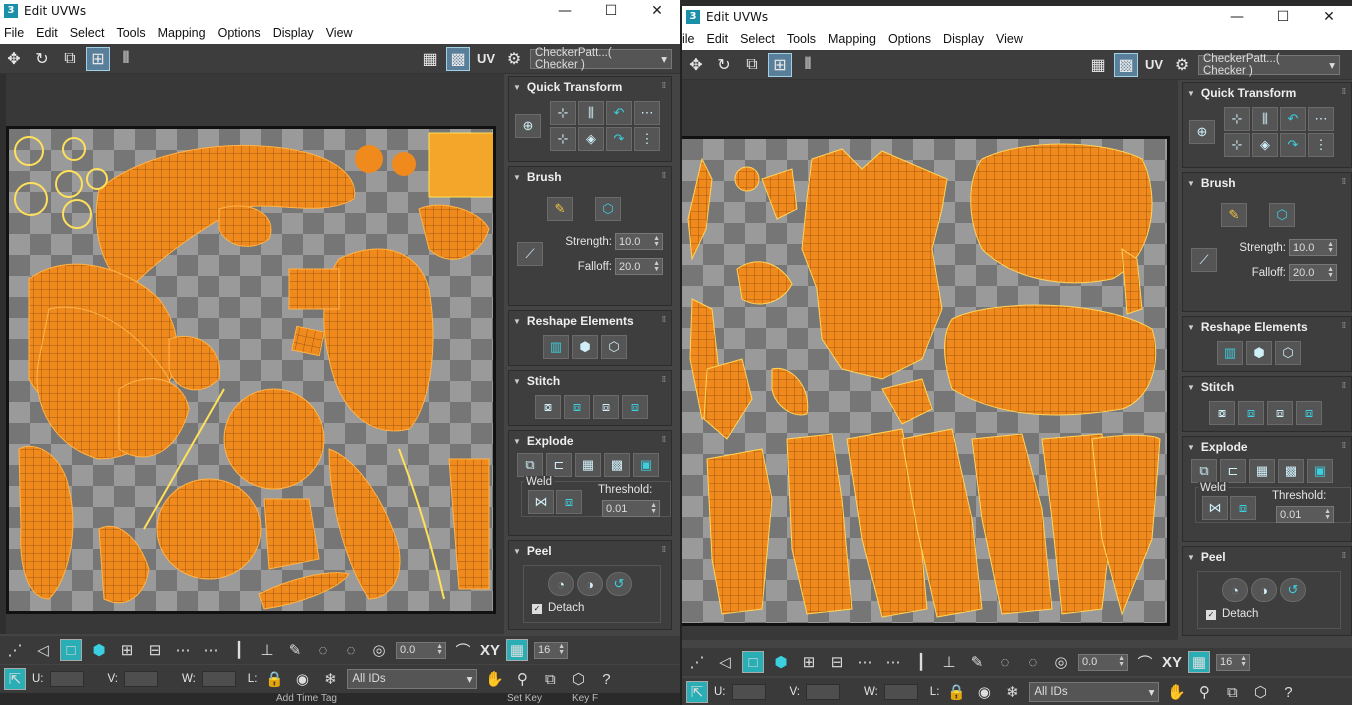  Describe the element at coordinates (421, 650) in the screenshot. I see `angle-spinner: 0.0 ▲ ▼` at that location.